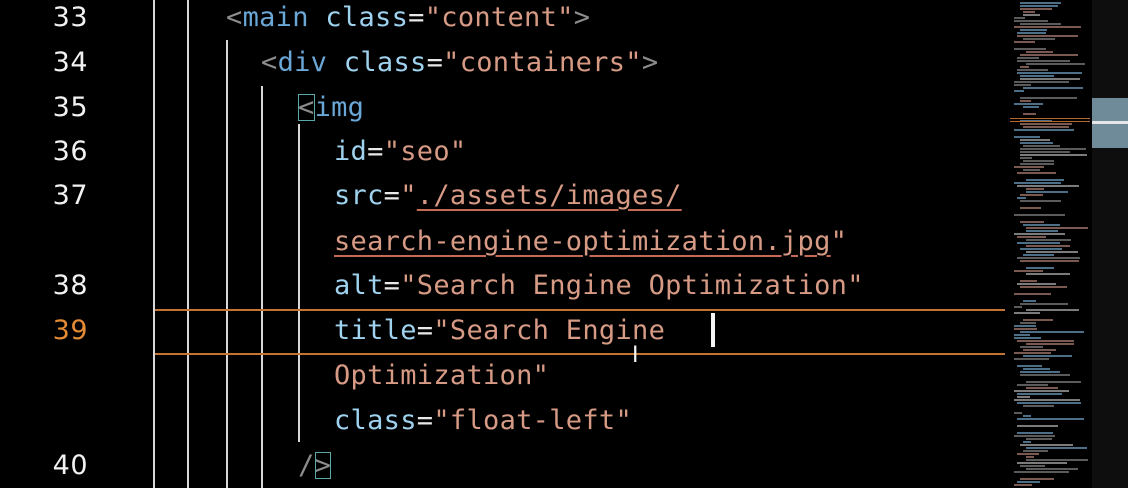 The width and height of the screenshot is (1128, 488). What do you see at coordinates (302, 62) in the screenshot?
I see `tag-name: div` at bounding box center [302, 62].